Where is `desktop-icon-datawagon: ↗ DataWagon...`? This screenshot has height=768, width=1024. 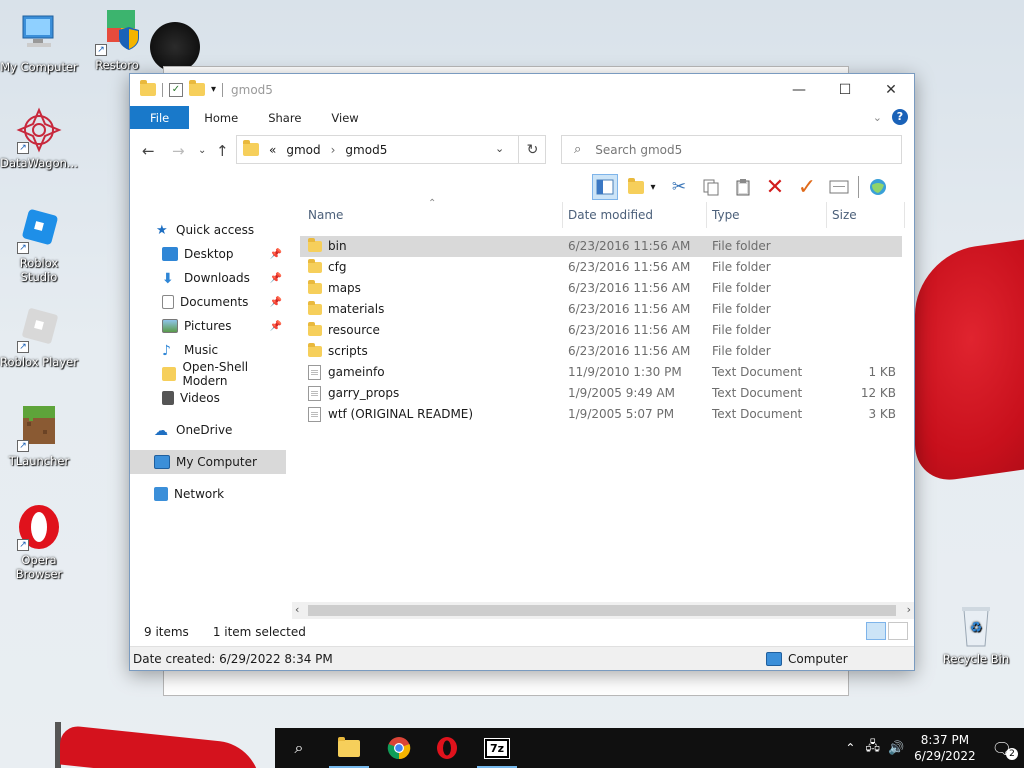
desktop-icon-datawagon: ↗ DataWagon... is located at coordinates (39, 138).